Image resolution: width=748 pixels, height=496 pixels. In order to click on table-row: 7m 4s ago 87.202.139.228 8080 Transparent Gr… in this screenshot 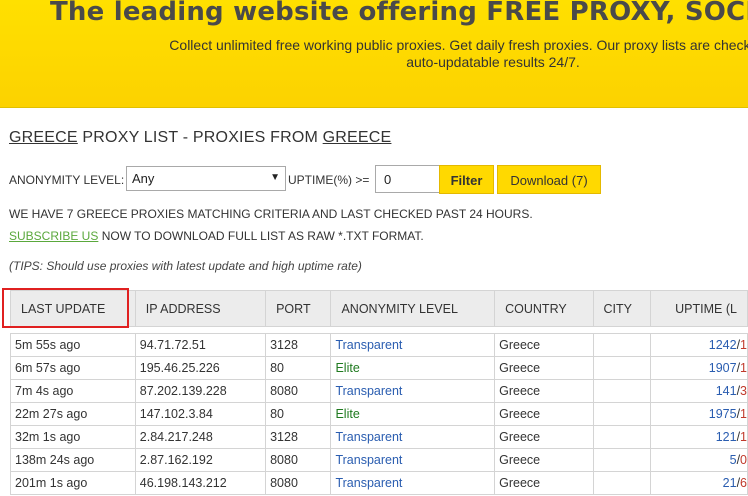, I will do `click(379, 391)`.